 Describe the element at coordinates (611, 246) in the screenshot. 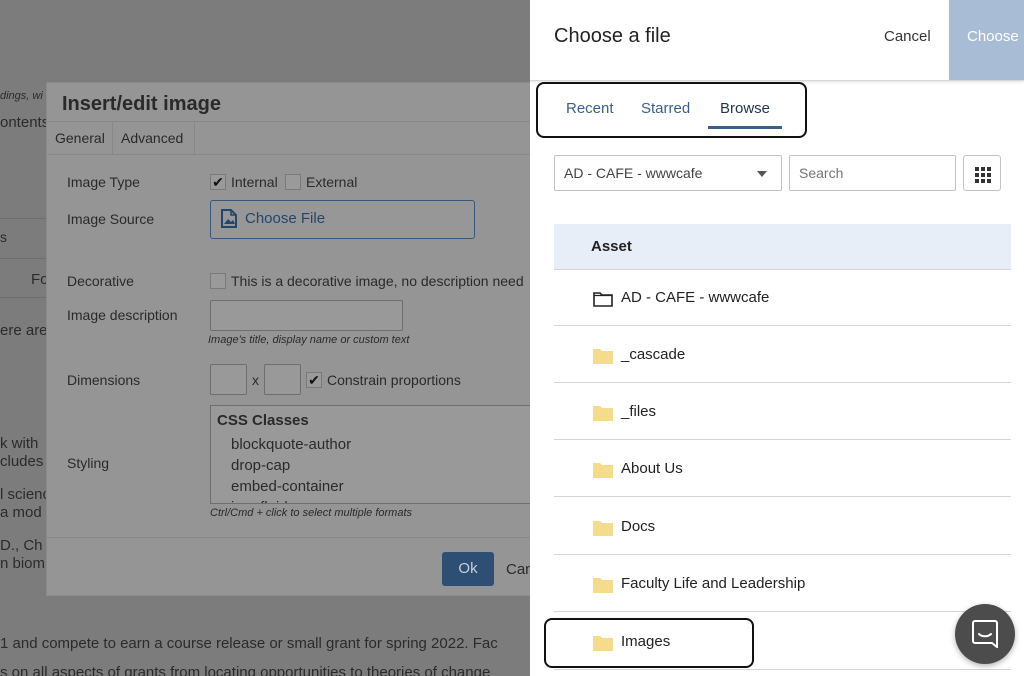

I see `asset-header-label: Asset` at that location.